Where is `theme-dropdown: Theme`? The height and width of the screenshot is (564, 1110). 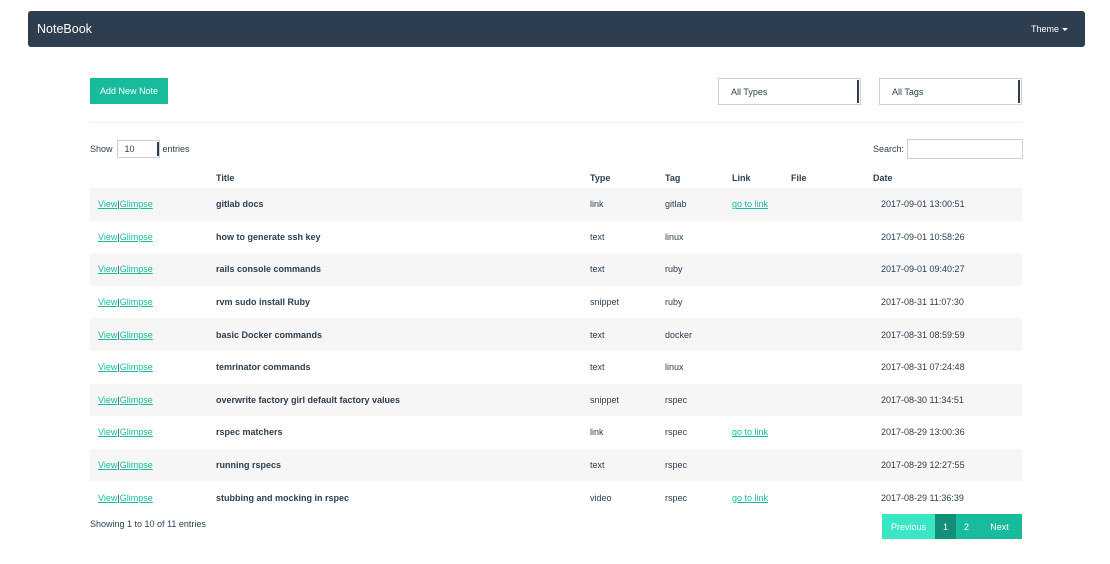 theme-dropdown: Theme is located at coordinates (1049, 29).